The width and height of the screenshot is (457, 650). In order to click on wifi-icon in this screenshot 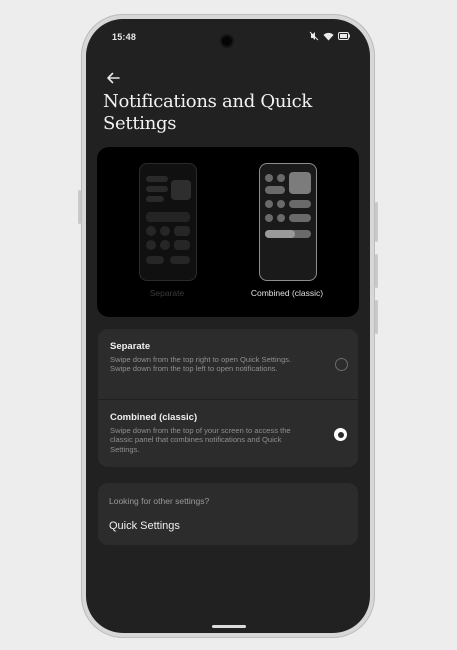, I will do `click(328, 36)`.